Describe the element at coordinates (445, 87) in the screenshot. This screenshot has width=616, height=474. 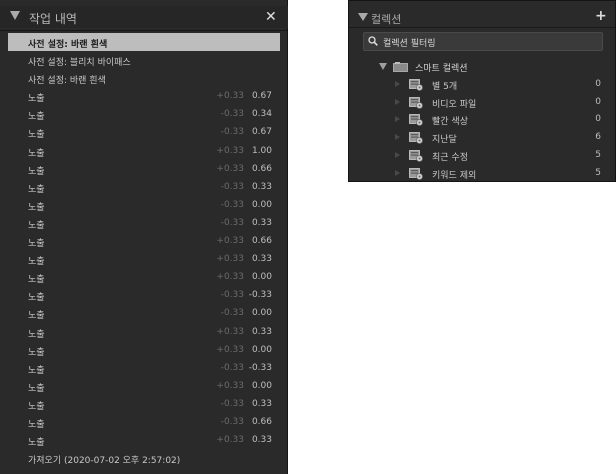
I see `collection-item-label: 별 5개` at that location.